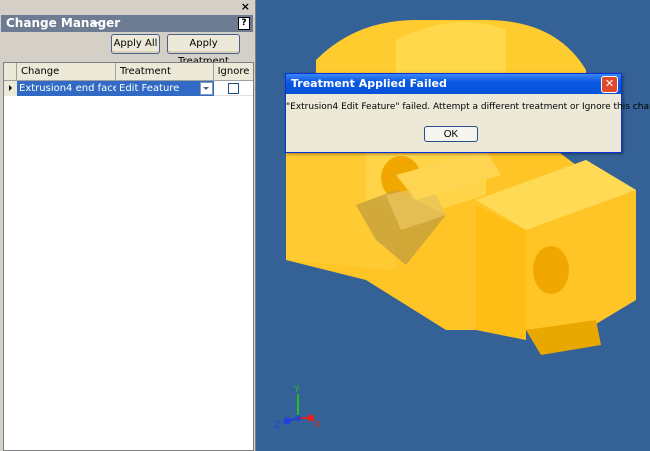 Image resolution: width=650 pixels, height=451 pixels. I want to click on column-header-treatment: Treatment, so click(165, 71).